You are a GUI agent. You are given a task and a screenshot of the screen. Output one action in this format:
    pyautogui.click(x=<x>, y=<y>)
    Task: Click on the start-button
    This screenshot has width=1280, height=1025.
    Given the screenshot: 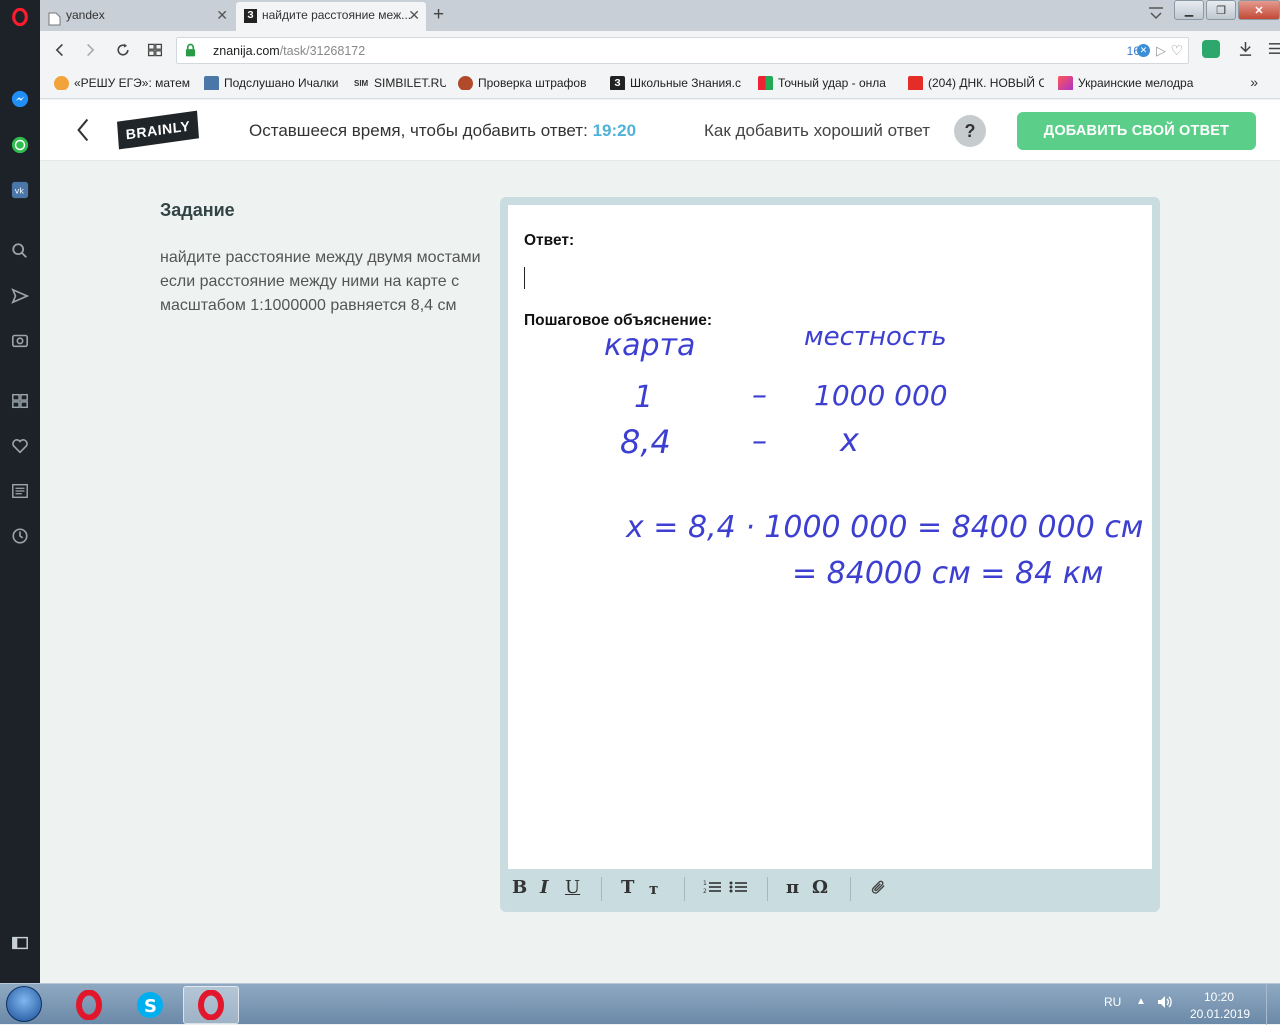 What is the action you would take?
    pyautogui.click(x=24, y=1004)
    